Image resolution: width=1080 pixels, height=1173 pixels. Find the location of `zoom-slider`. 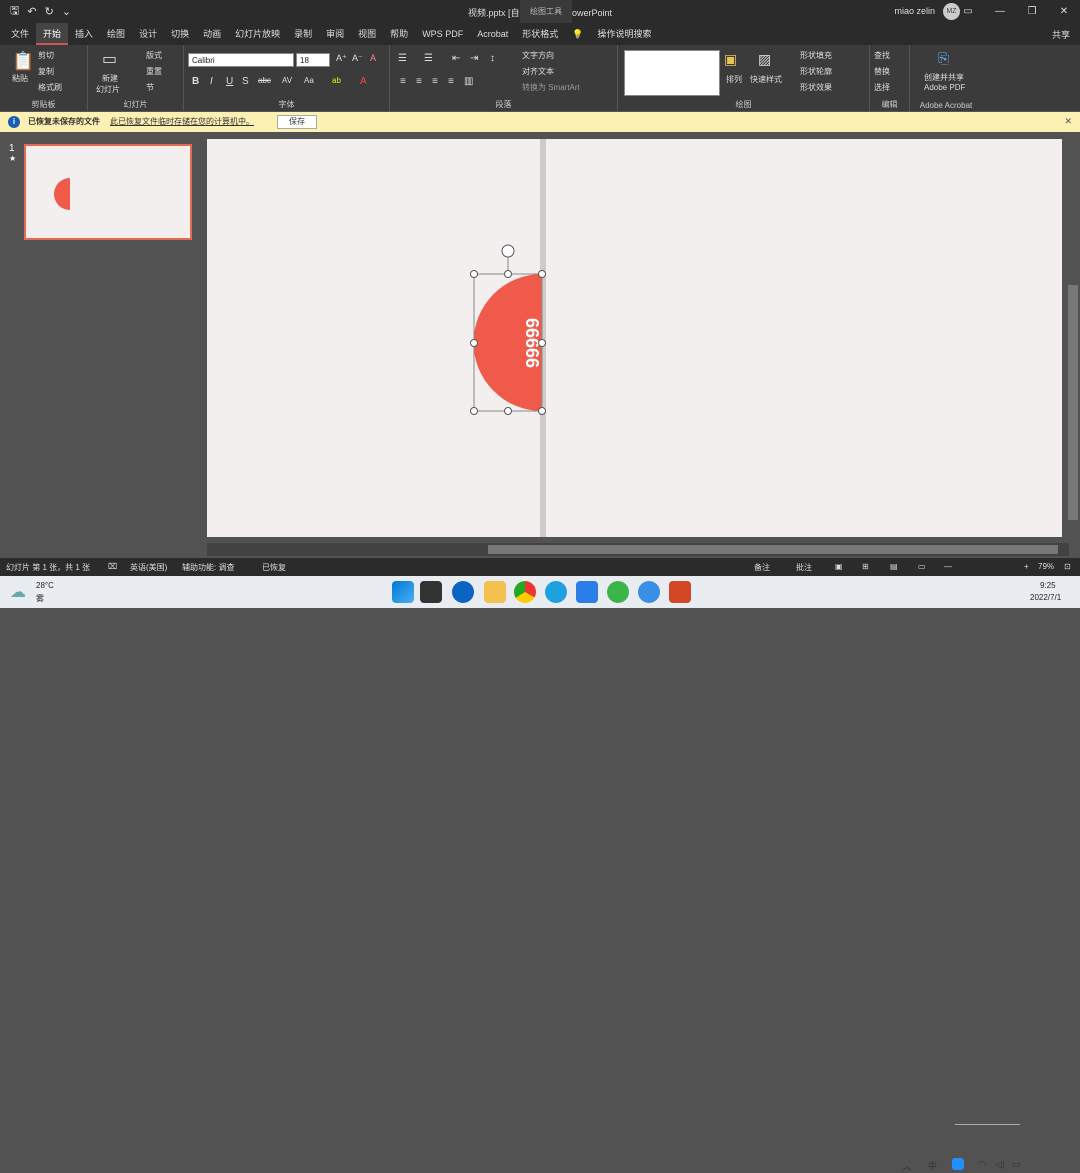

zoom-slider is located at coordinates (987, 1124).